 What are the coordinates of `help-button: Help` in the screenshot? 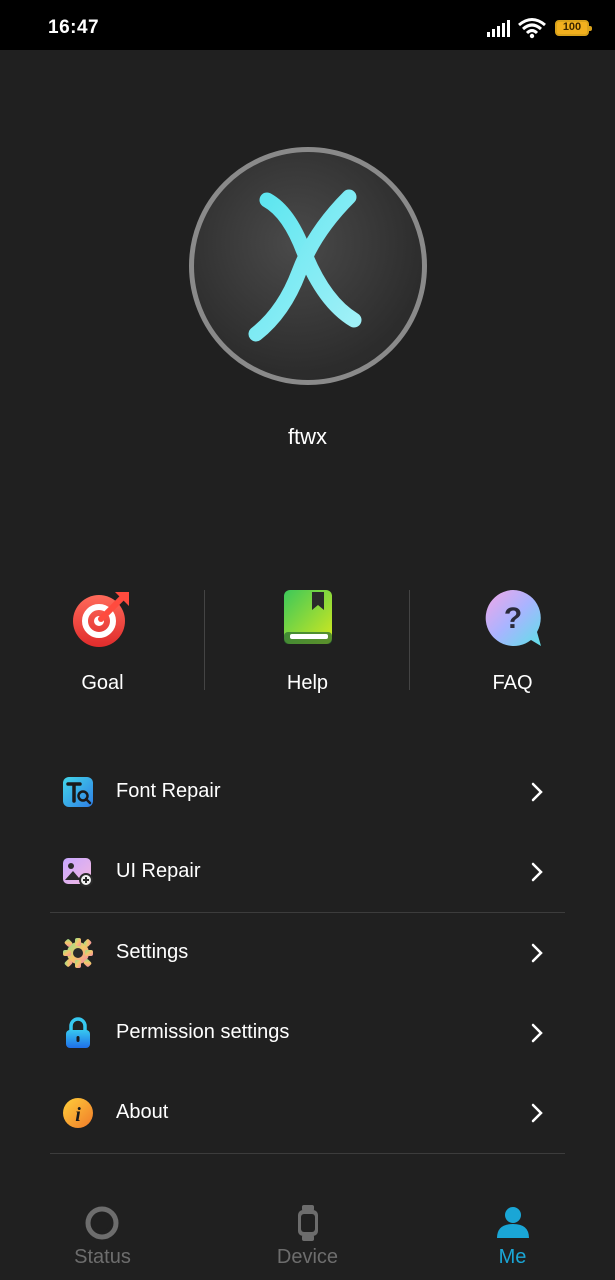 It's located at (307, 640).